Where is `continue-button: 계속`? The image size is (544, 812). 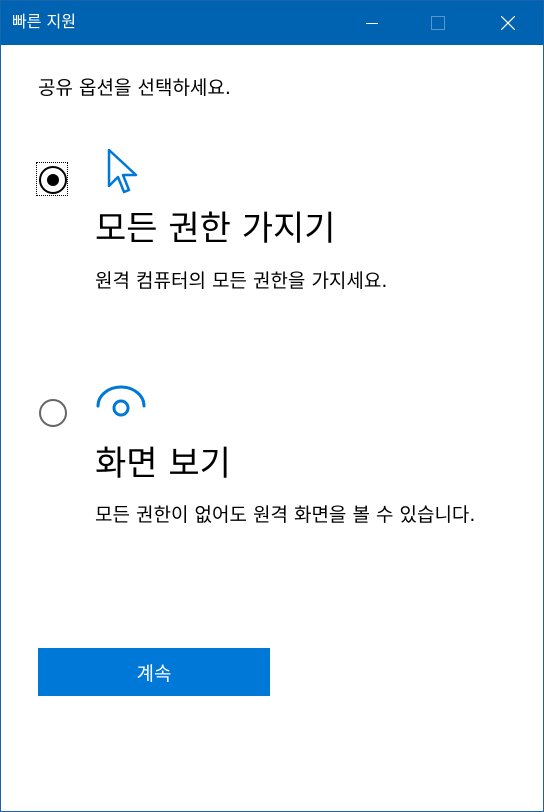
continue-button: 계속 is located at coordinates (154, 672).